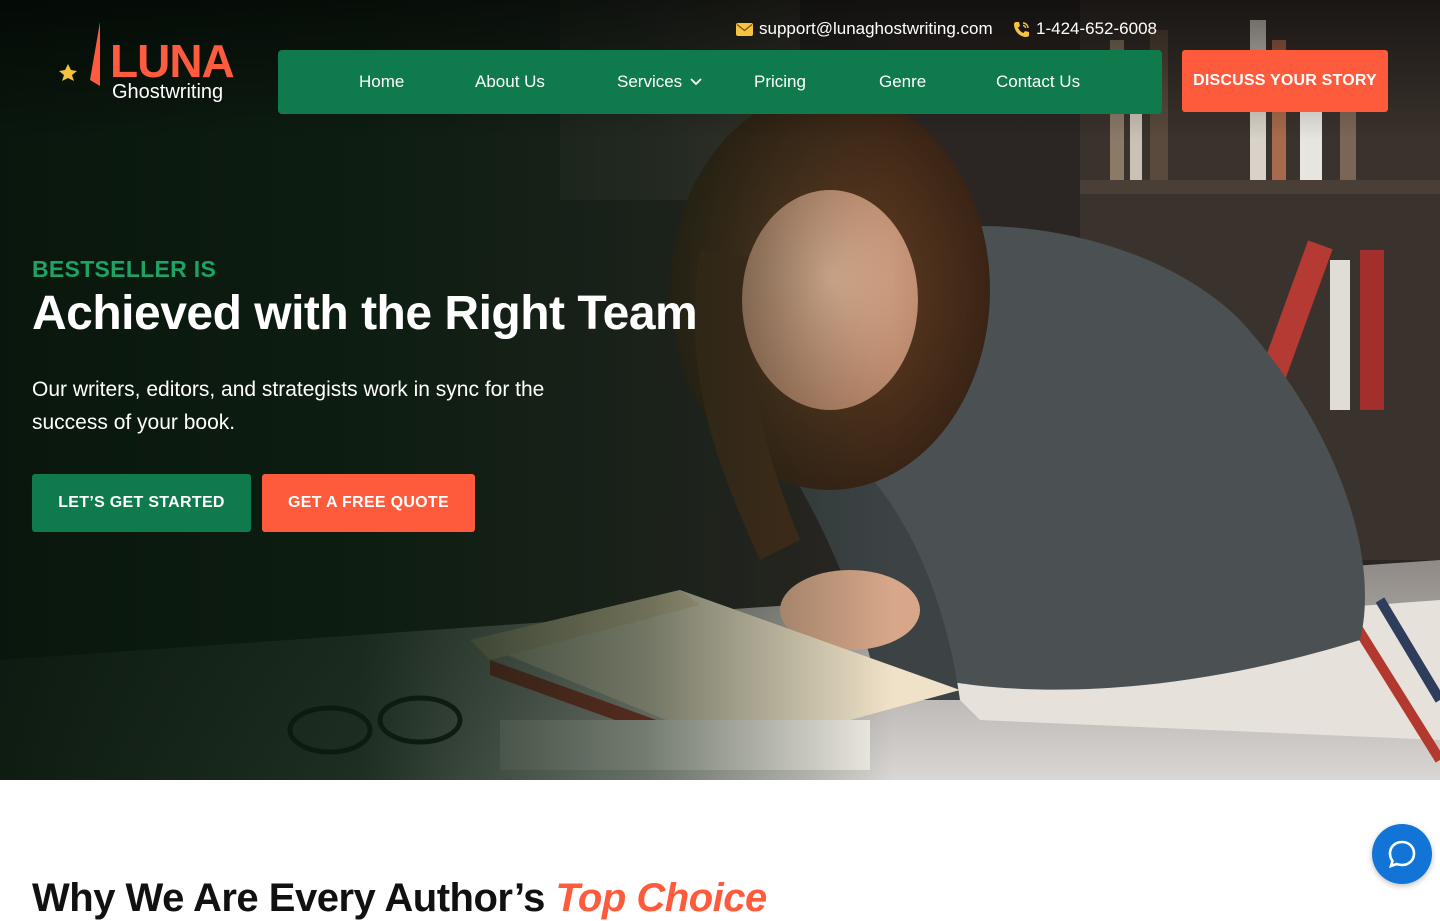  I want to click on free-quote-button: GET A FREE QUOTE, so click(368, 503).